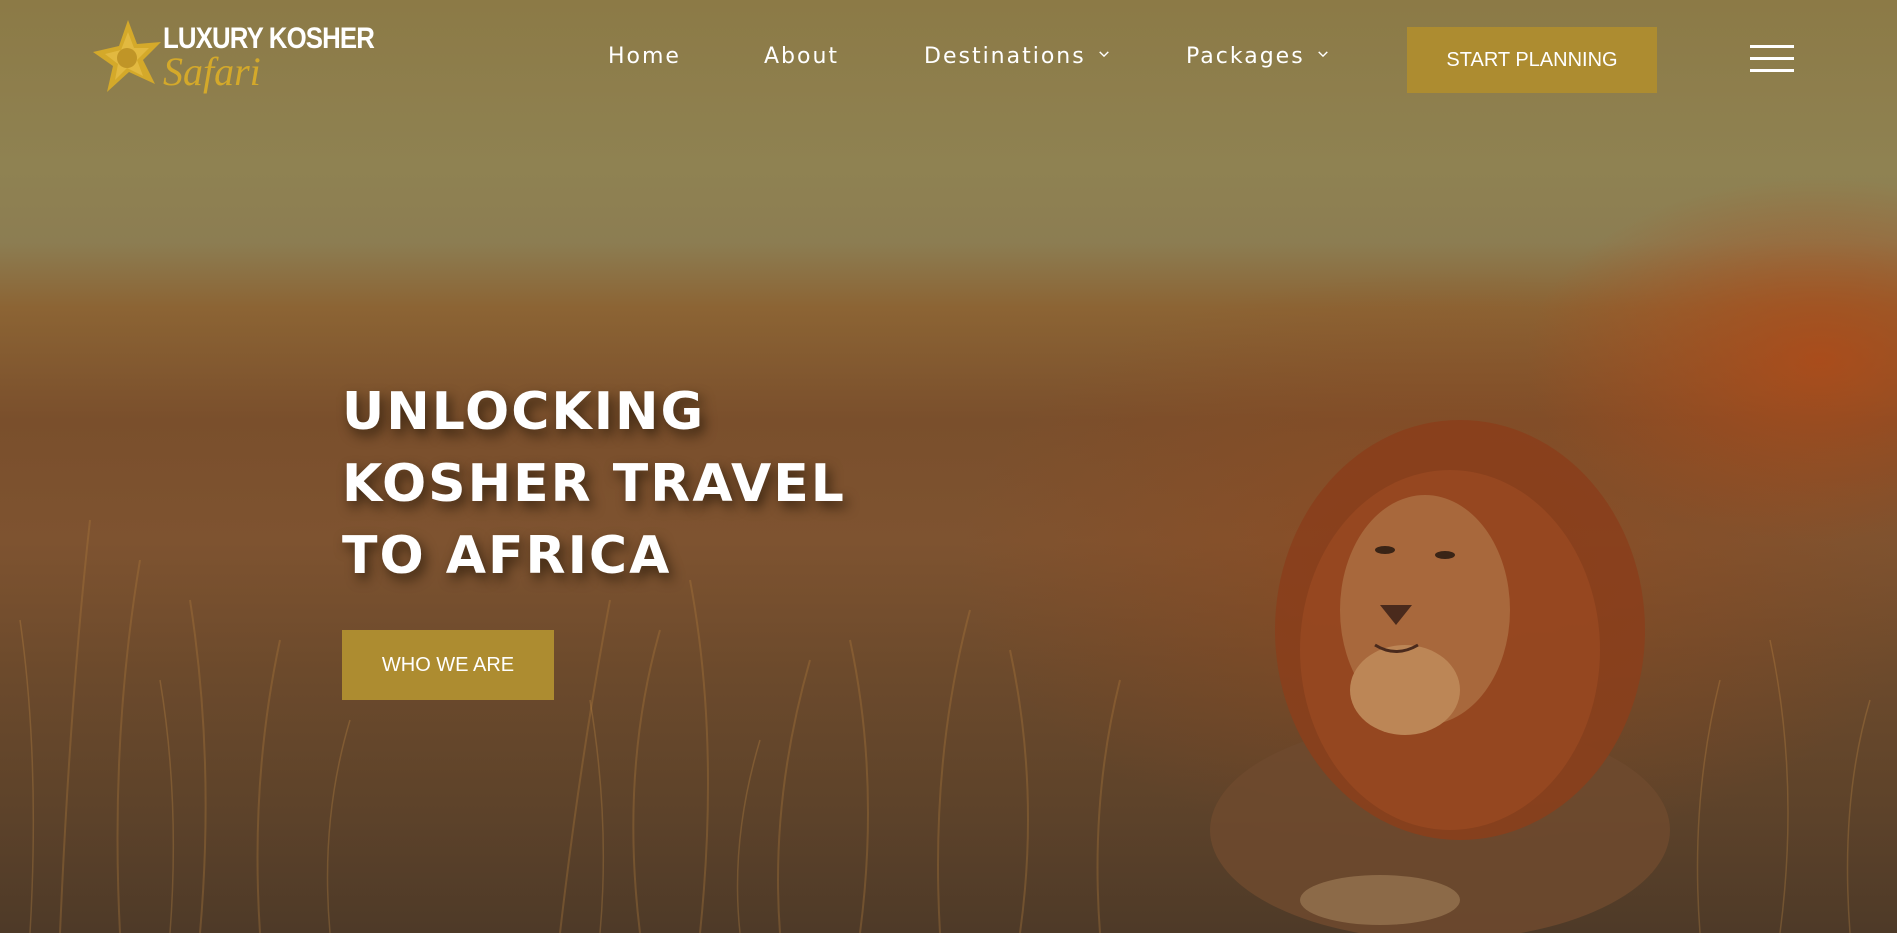 The image size is (1897, 933). Describe the element at coordinates (448, 665) in the screenshot. I see `who-we-are-button: WHO WE ARE` at that location.